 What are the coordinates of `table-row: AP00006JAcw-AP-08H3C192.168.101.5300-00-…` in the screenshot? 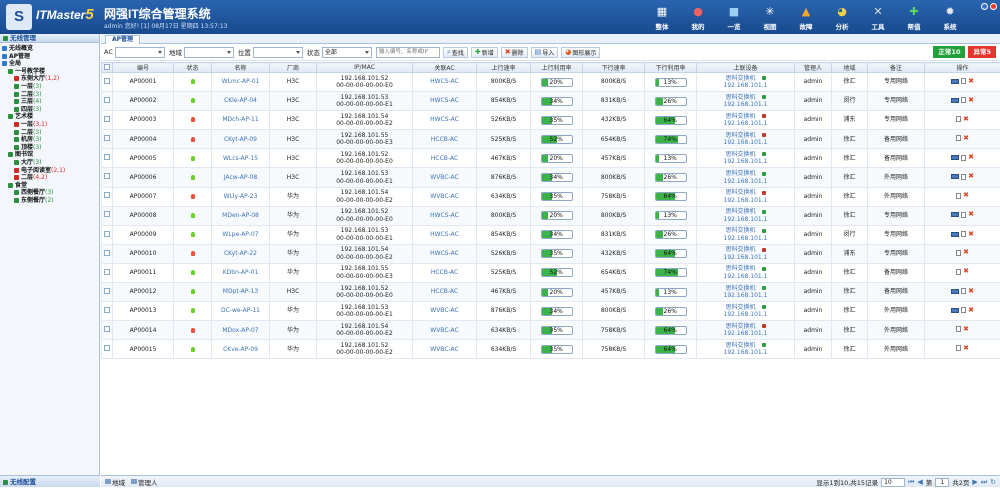 It's located at (551, 177).